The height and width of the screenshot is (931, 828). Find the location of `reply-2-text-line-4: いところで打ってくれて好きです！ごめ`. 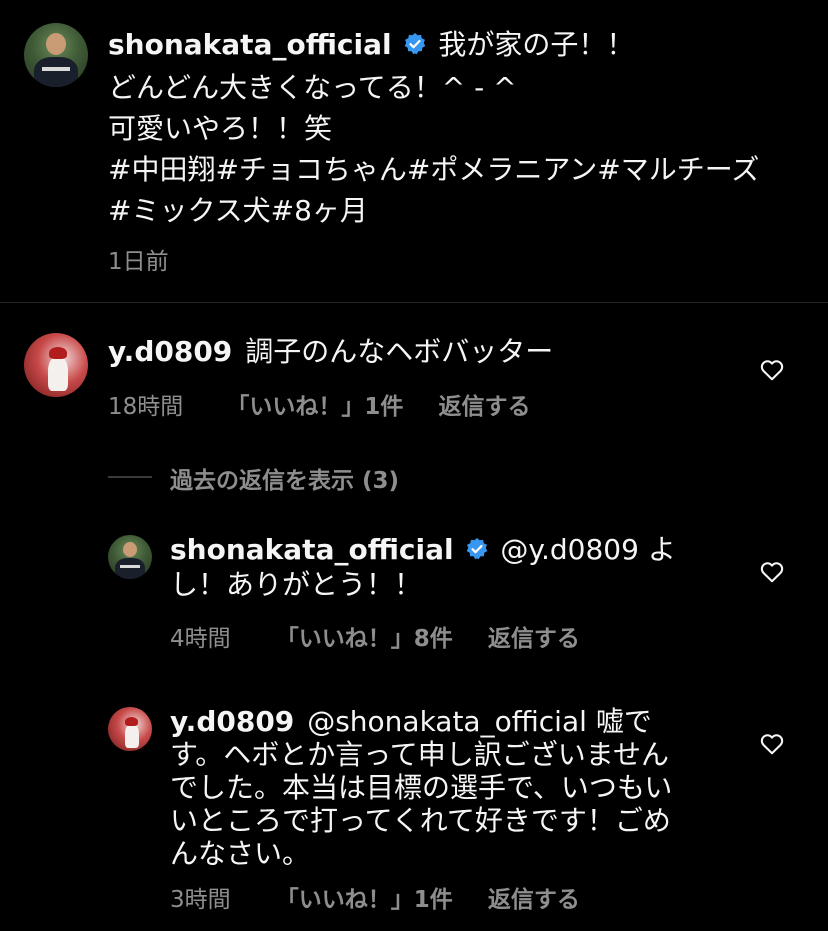

reply-2-text-line-4: いところで打ってくれて好きです！ごめ is located at coordinates (420, 820).